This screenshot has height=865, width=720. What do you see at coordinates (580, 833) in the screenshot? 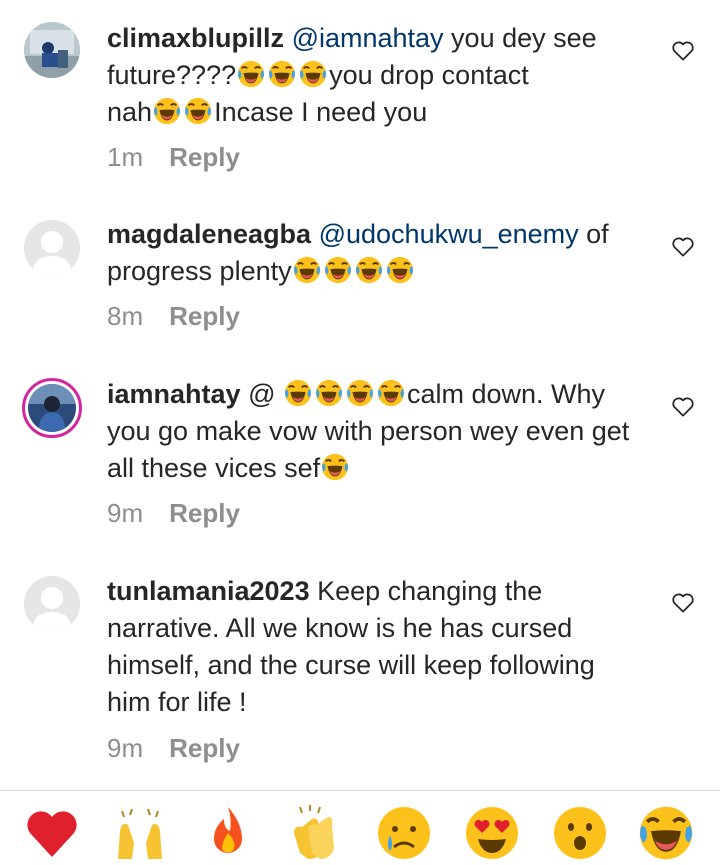
I see `astonished-face-icon` at bounding box center [580, 833].